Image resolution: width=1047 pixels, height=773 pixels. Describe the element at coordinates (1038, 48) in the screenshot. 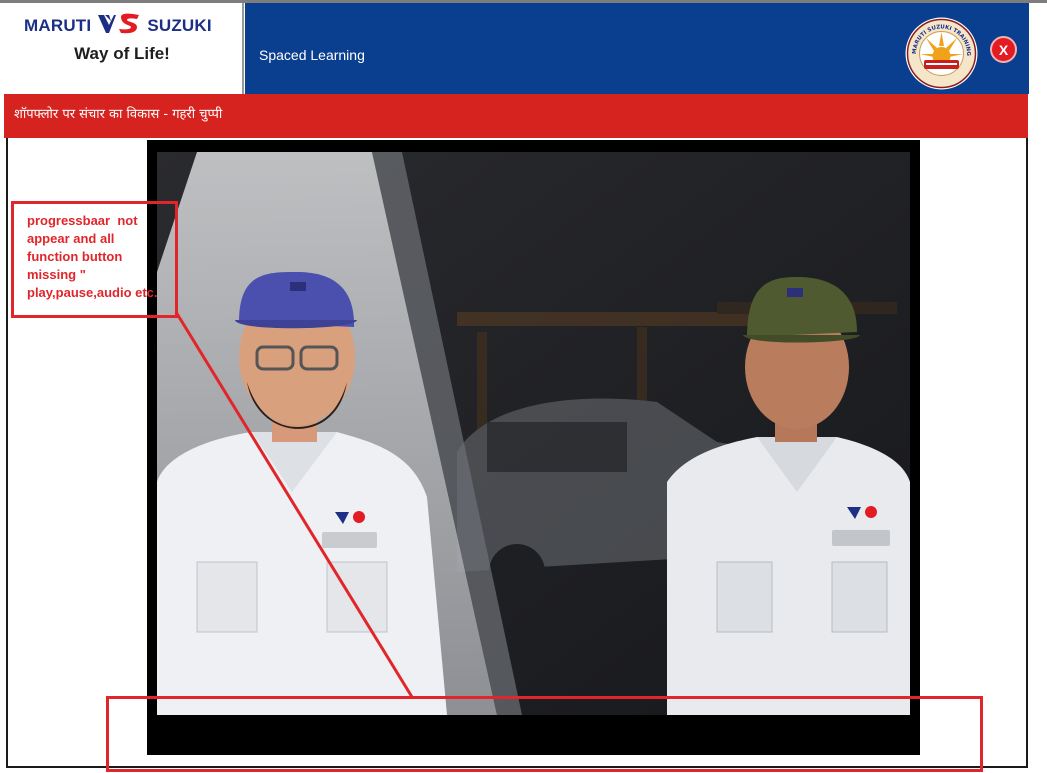

I see `header-edge` at that location.